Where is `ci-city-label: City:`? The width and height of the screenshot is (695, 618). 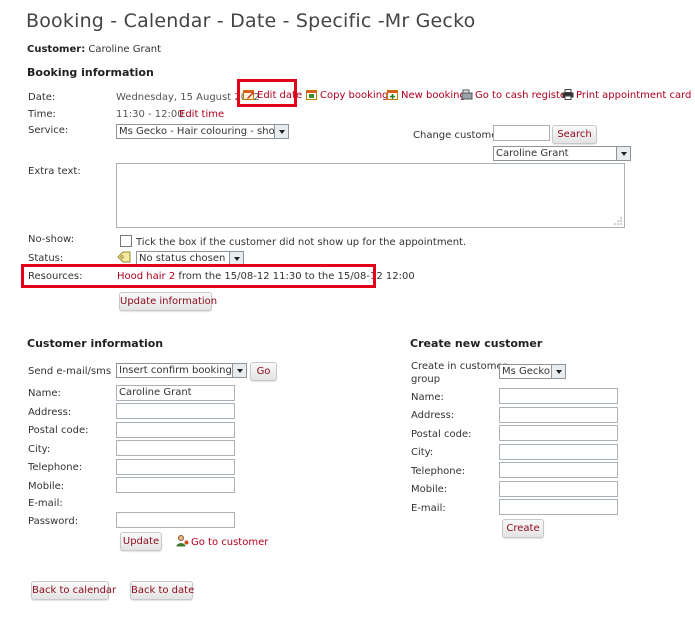
ci-city-label: City: is located at coordinates (39, 449).